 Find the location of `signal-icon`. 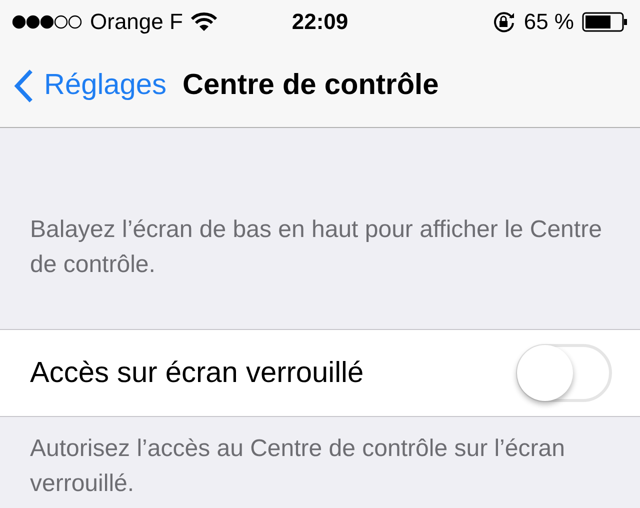

signal-icon is located at coordinates (47, 22).